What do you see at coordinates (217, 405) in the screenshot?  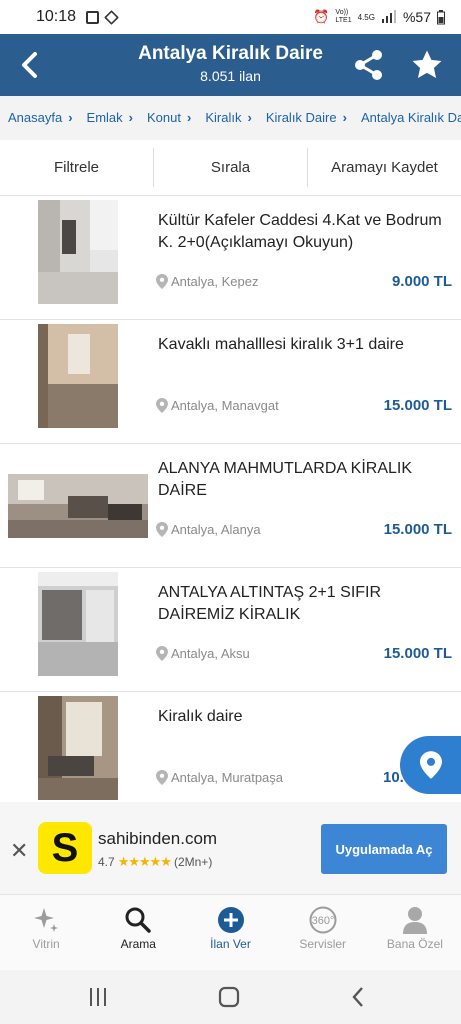 I see `listing-location: Antalya, Manavgat` at bounding box center [217, 405].